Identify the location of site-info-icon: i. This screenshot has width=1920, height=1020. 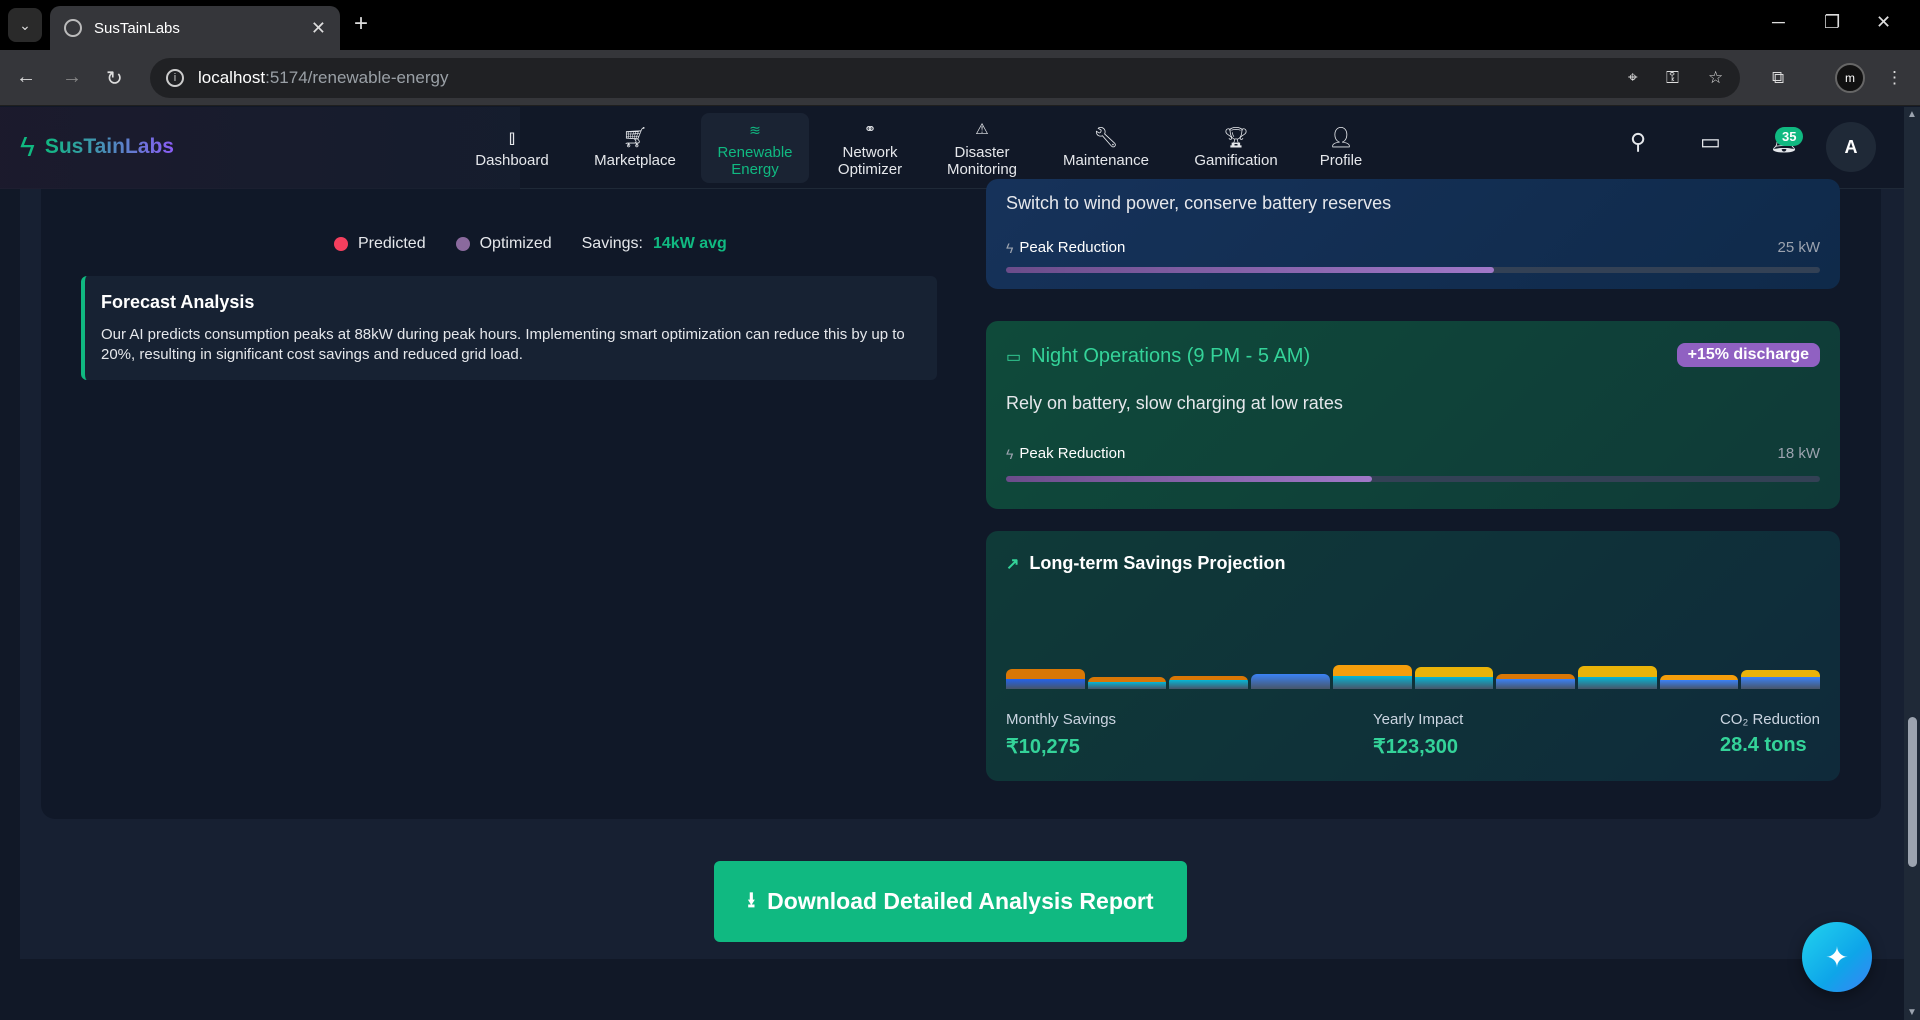
(175, 78).